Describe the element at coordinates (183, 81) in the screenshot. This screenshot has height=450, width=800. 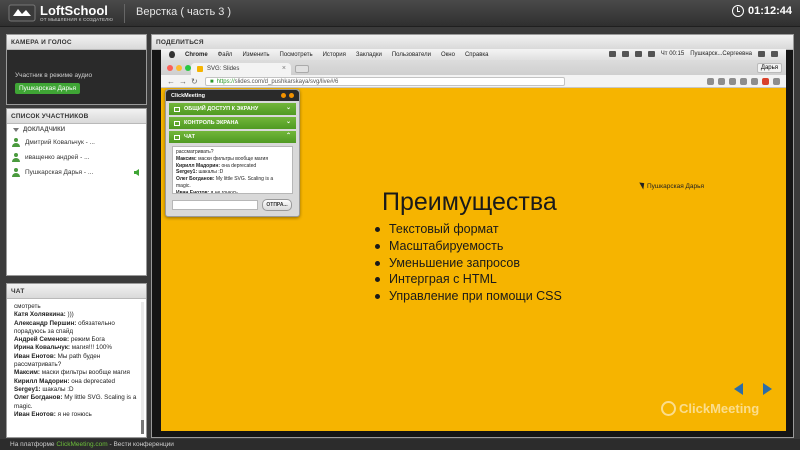
I see `forward-arrow-icon: →` at that location.